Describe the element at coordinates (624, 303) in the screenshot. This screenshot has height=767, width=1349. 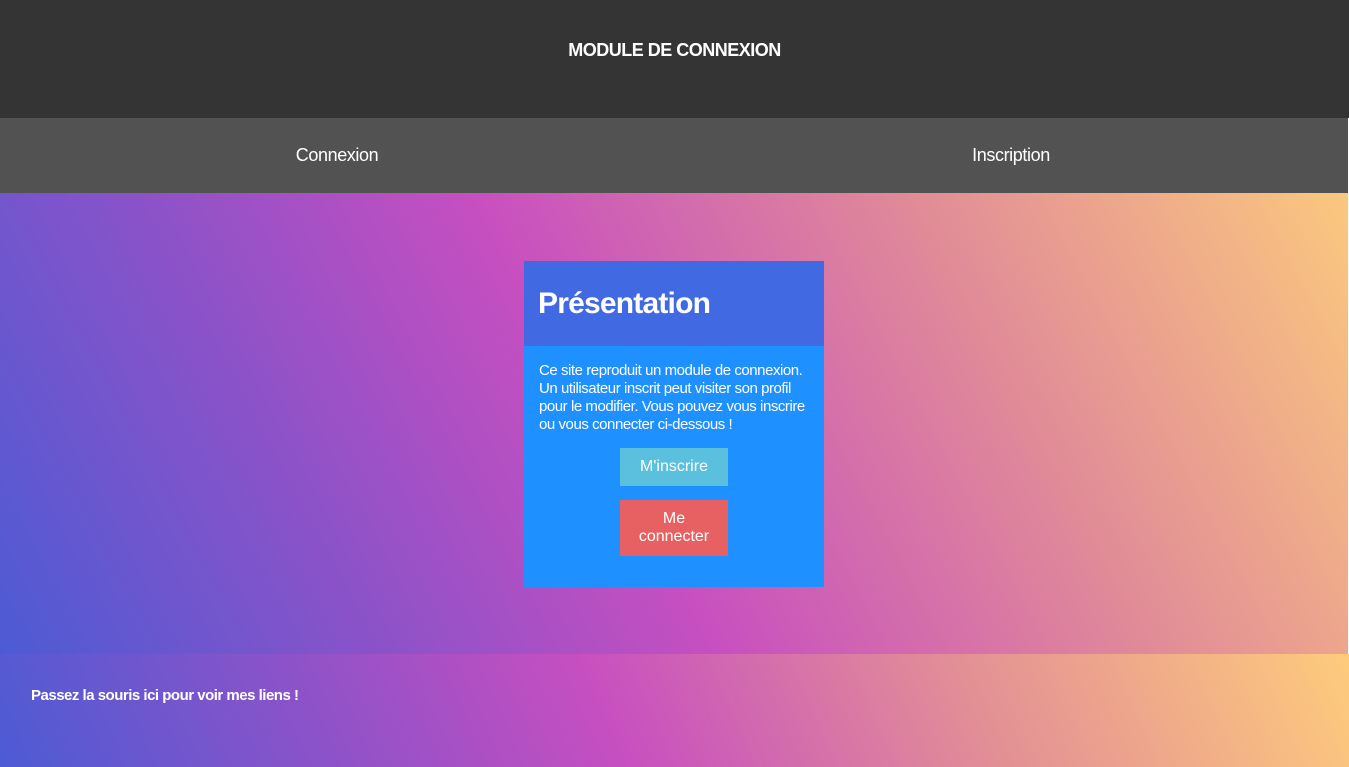
I see `card-title: Présentation` at that location.